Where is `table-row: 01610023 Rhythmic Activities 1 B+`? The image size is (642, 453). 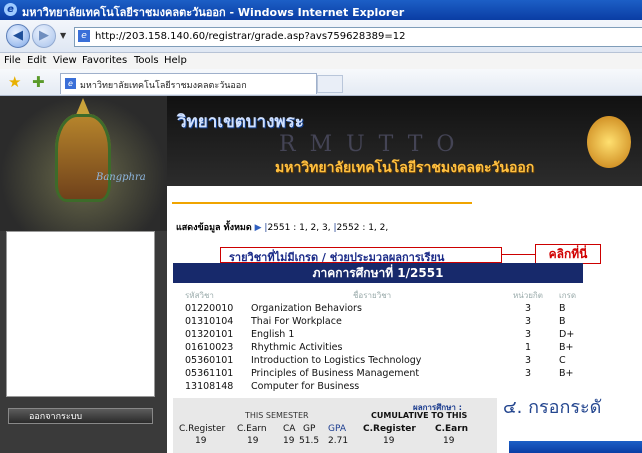
table-row: 01610023 Rhythmic Activities 1 B+ is located at coordinates (379, 347).